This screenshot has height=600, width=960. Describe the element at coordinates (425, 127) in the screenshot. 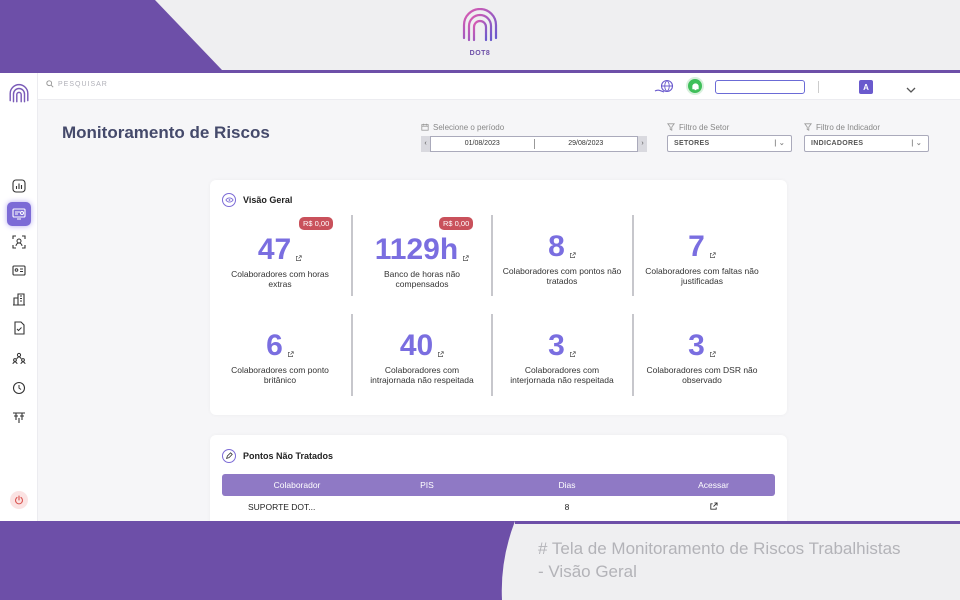

I see `calendar-icon` at that location.